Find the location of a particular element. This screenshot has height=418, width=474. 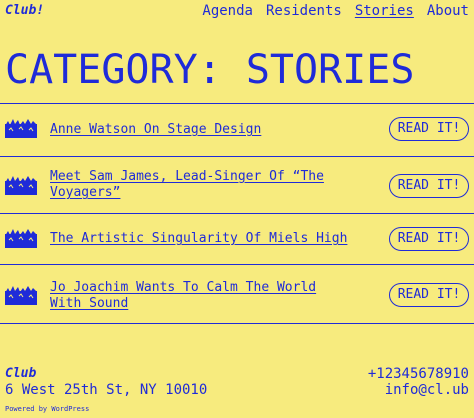

powered-by-link: Powered by WordPress is located at coordinates (47, 409).